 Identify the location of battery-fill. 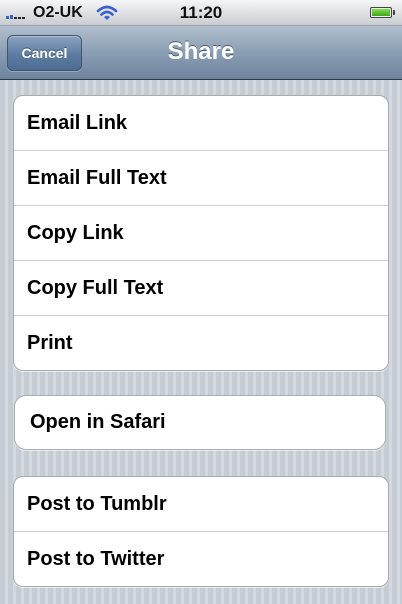
(381, 12).